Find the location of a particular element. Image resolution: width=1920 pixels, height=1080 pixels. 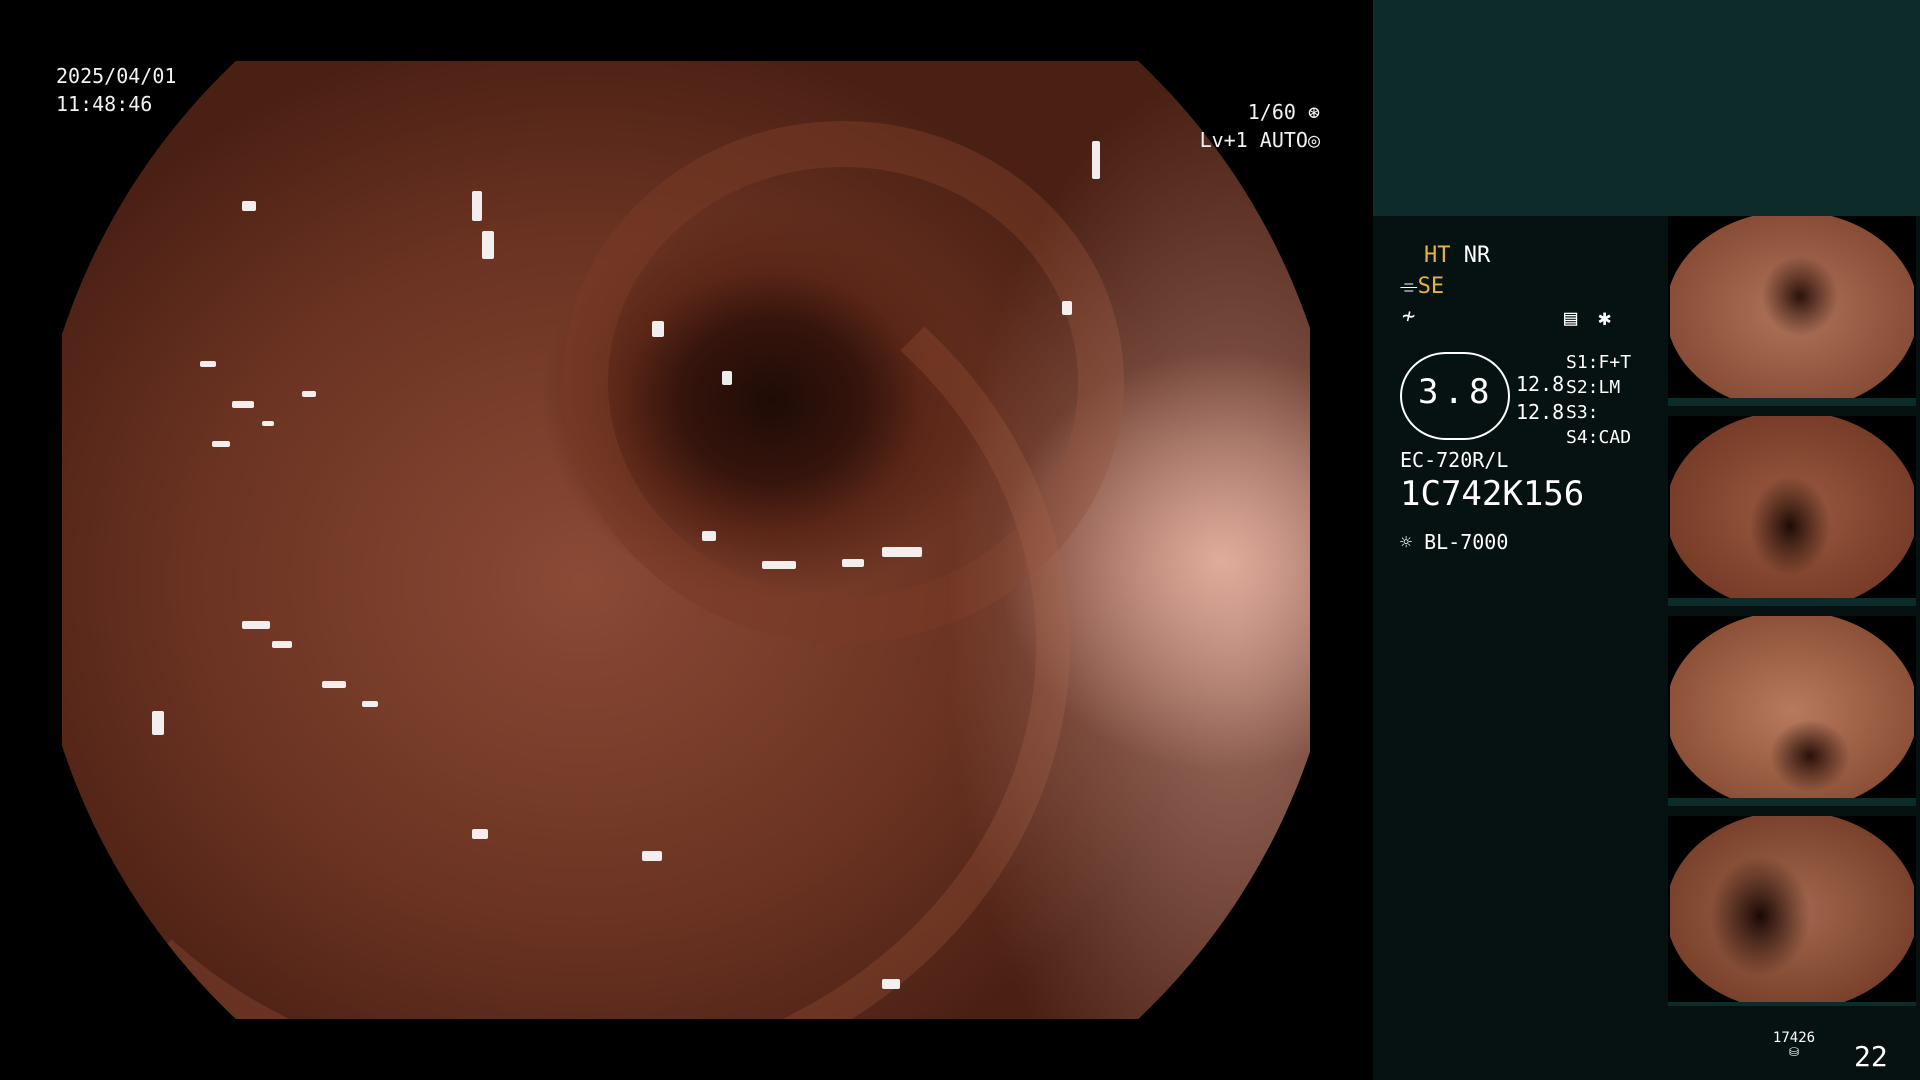

time-text: 11:48:46 is located at coordinates (104, 104).